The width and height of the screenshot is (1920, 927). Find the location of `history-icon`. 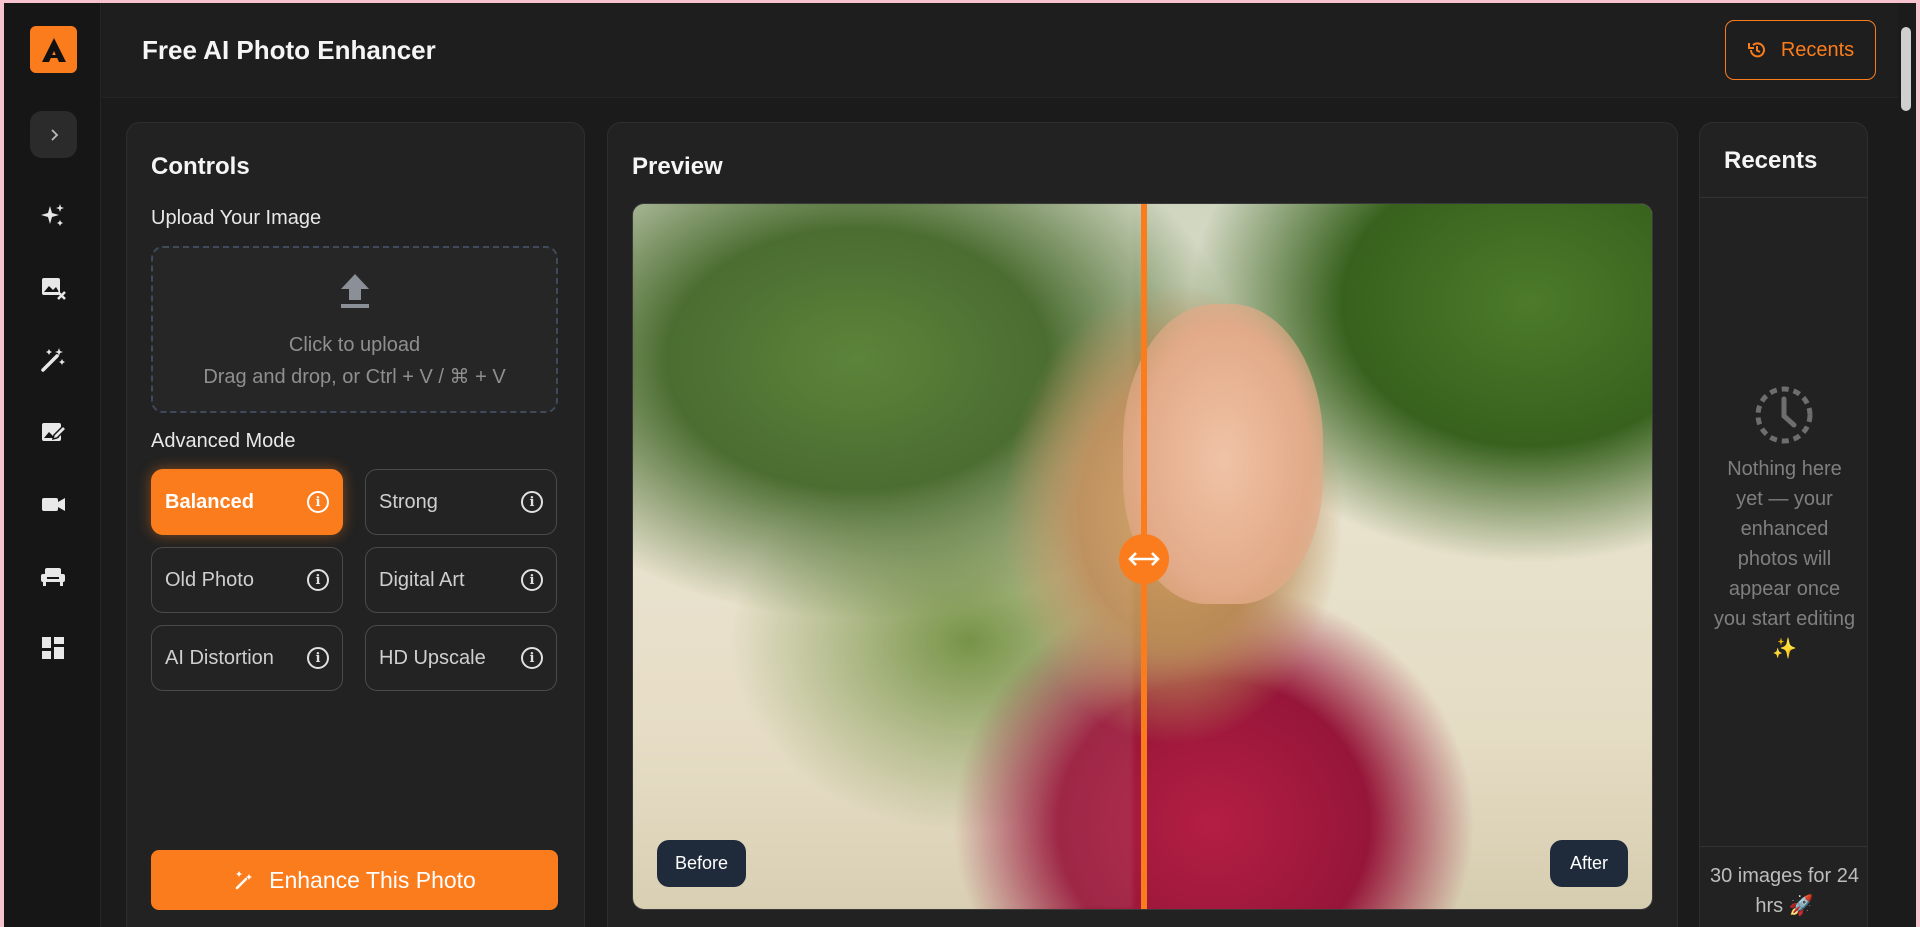

history-icon is located at coordinates (1756, 50).